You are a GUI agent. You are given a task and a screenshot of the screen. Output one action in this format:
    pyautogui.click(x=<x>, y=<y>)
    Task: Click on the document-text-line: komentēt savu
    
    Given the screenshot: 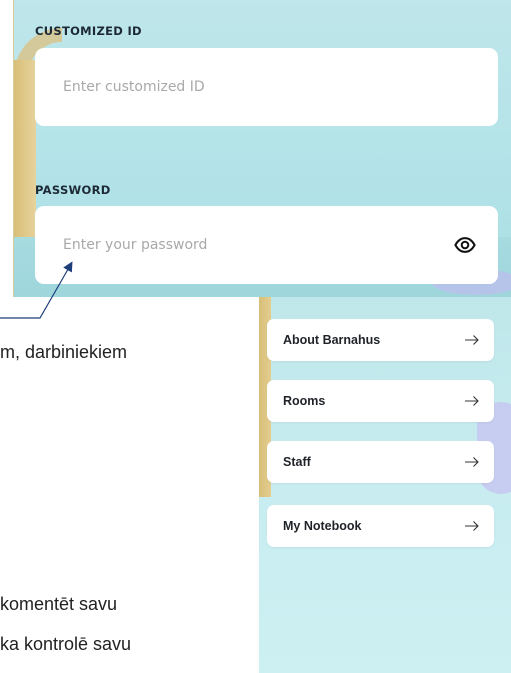 What is the action you would take?
    pyautogui.click(x=59, y=604)
    